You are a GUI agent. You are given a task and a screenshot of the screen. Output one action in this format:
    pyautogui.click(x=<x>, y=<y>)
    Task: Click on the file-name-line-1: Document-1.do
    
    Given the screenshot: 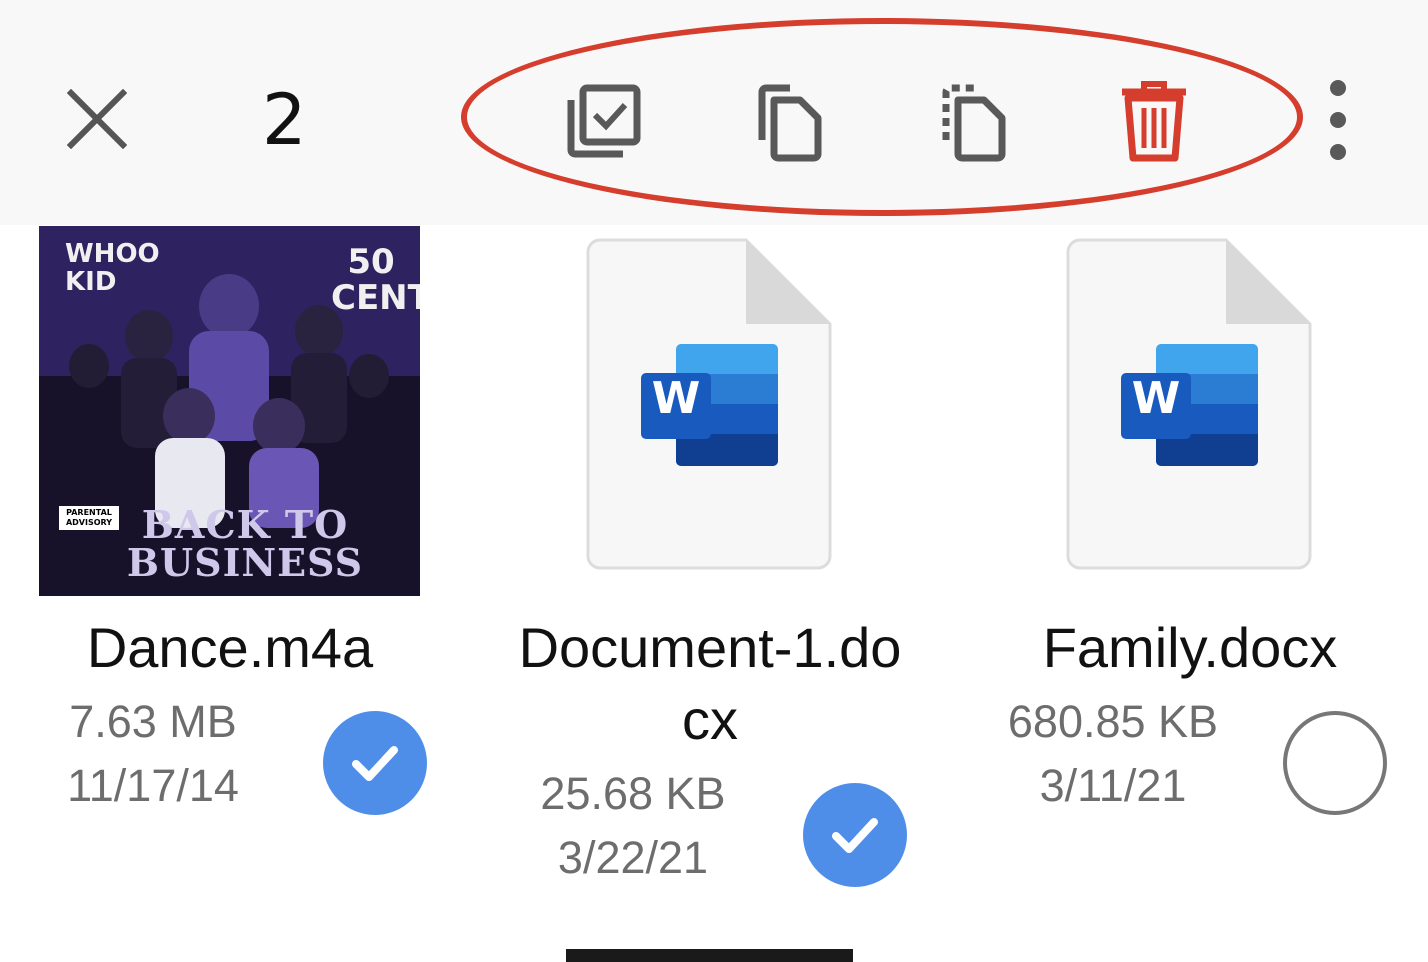 What is the action you would take?
    pyautogui.click(x=710, y=648)
    